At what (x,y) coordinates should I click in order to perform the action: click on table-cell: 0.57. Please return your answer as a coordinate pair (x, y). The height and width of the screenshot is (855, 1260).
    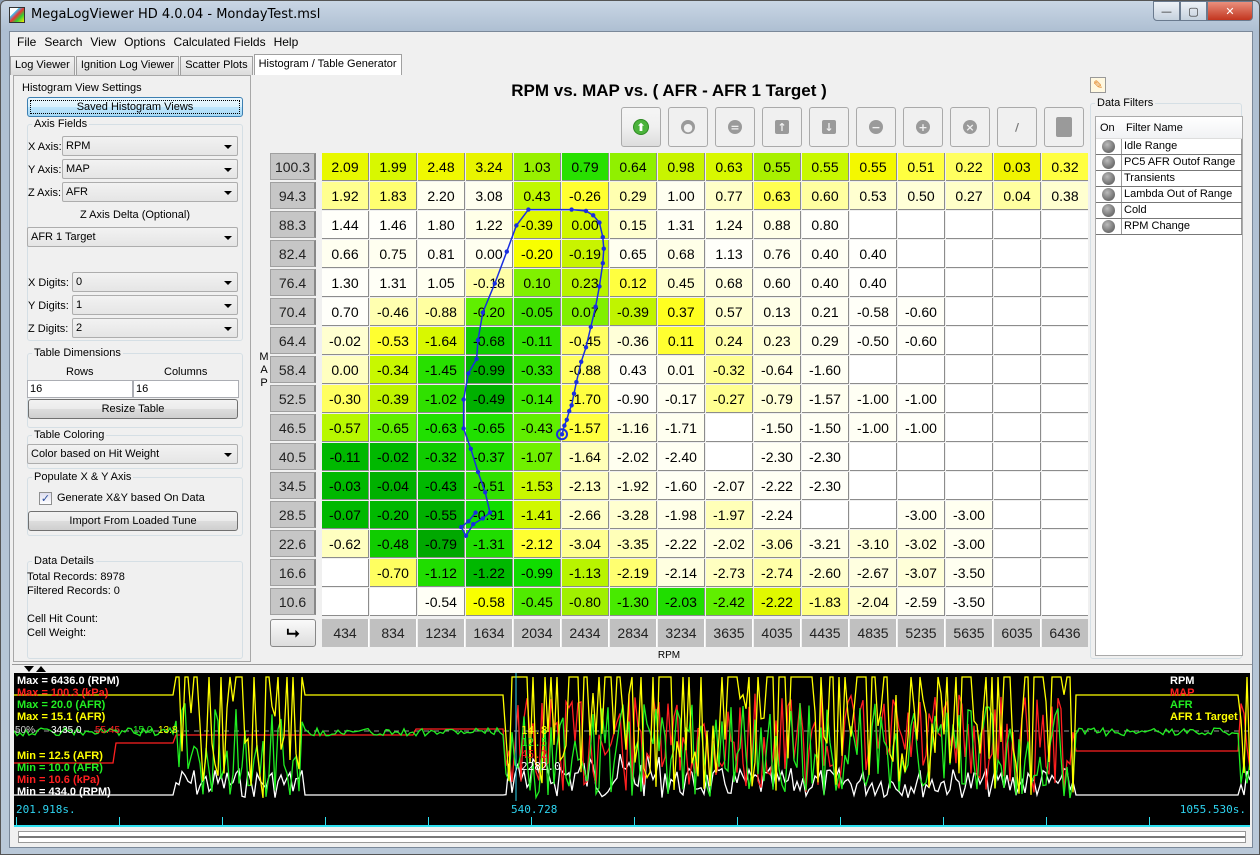
    Looking at the image, I should click on (729, 312).